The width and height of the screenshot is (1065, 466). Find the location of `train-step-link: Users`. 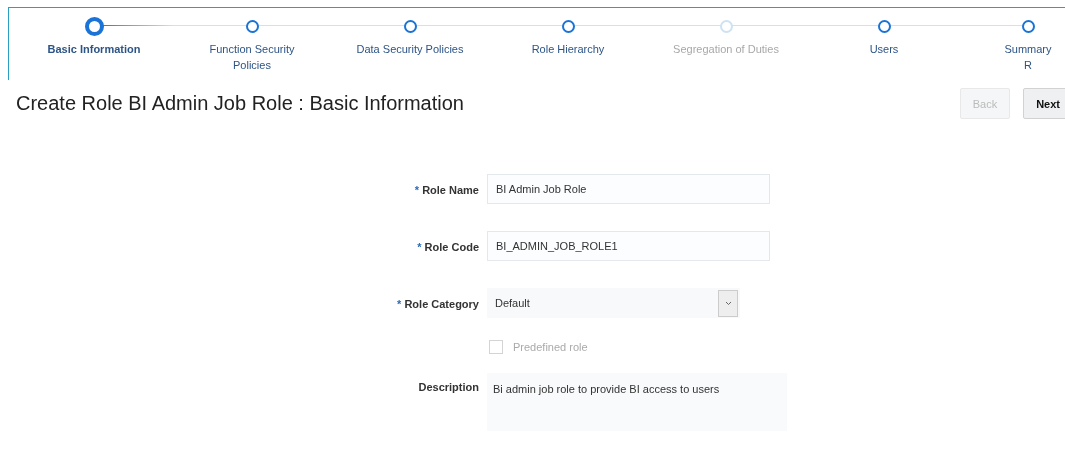

train-step-link: Users is located at coordinates (884, 49).